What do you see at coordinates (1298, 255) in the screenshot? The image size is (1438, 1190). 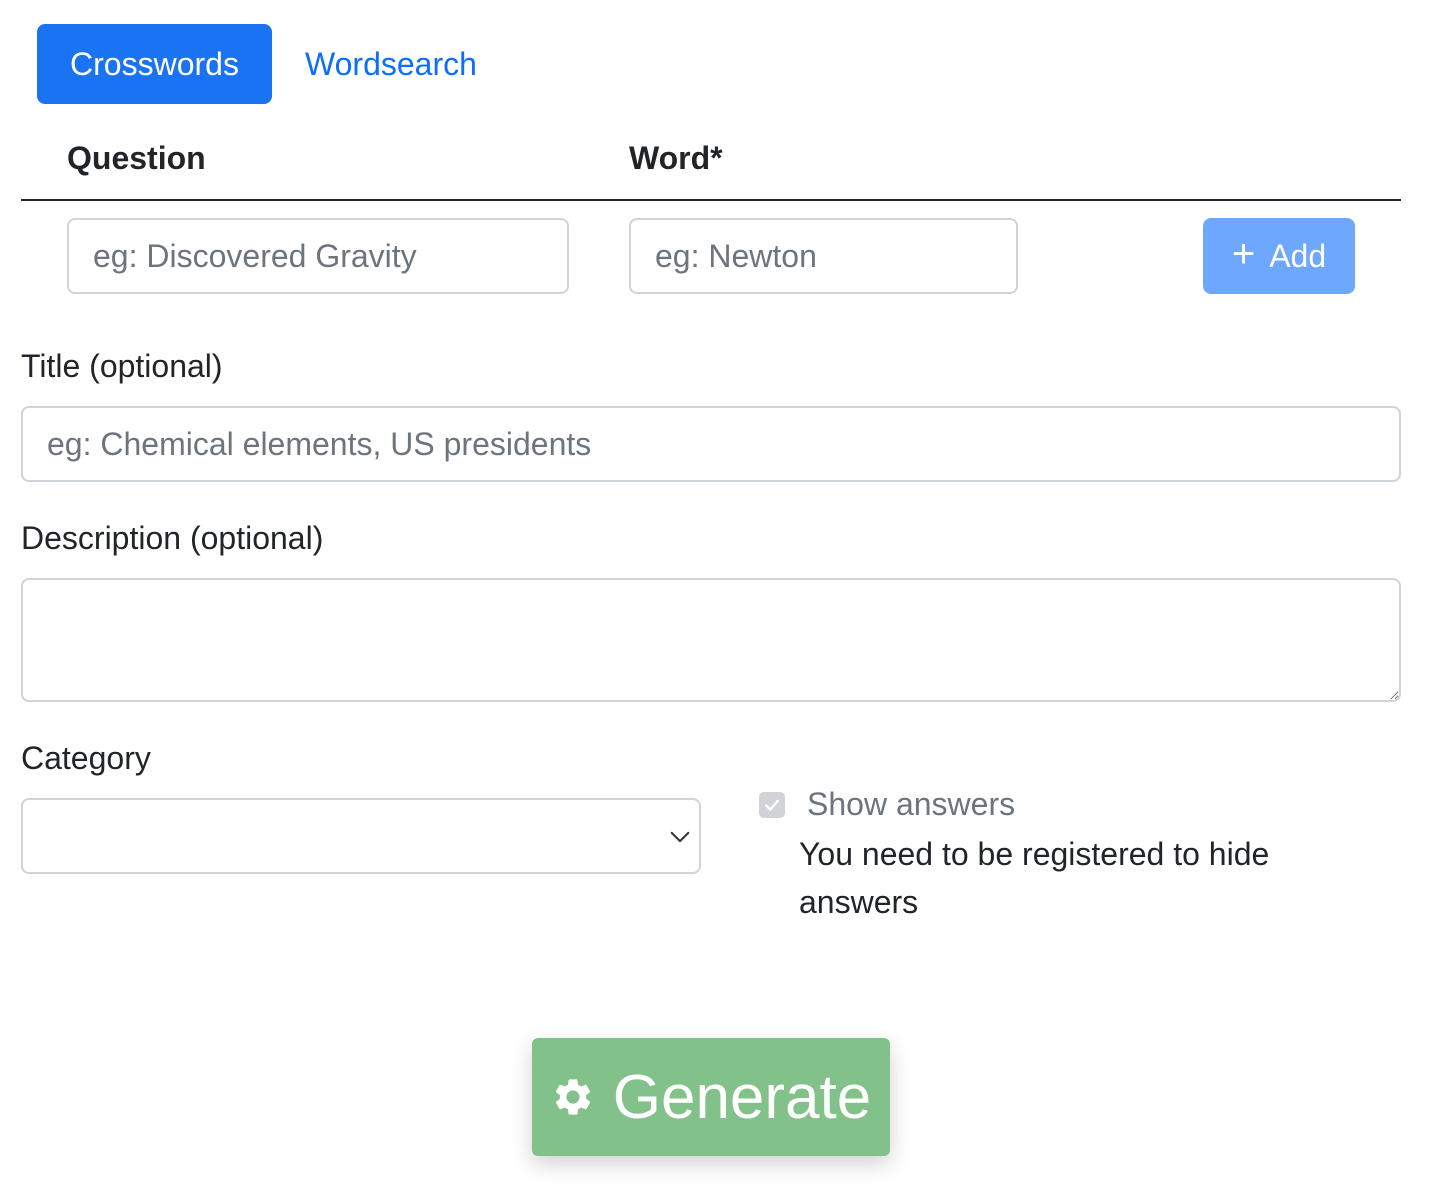 I see `add-button-label: Add` at bounding box center [1298, 255].